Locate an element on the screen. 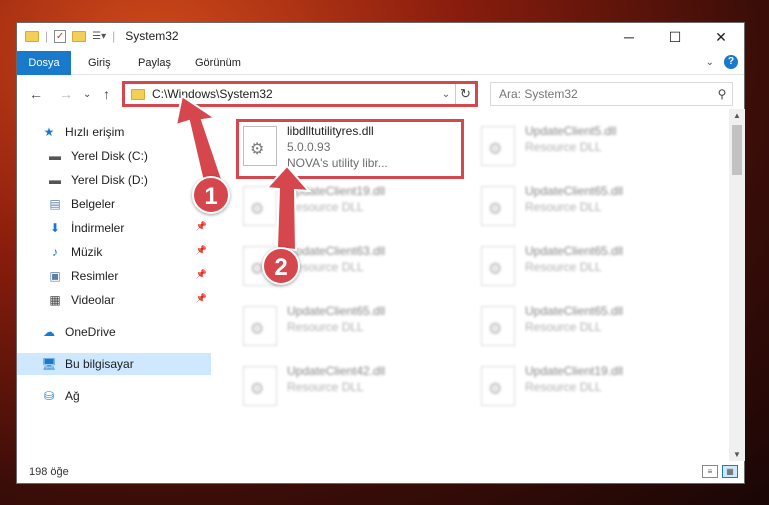 This screenshot has width=769, height=505. pictures-icon: ▣ is located at coordinates (55, 276).